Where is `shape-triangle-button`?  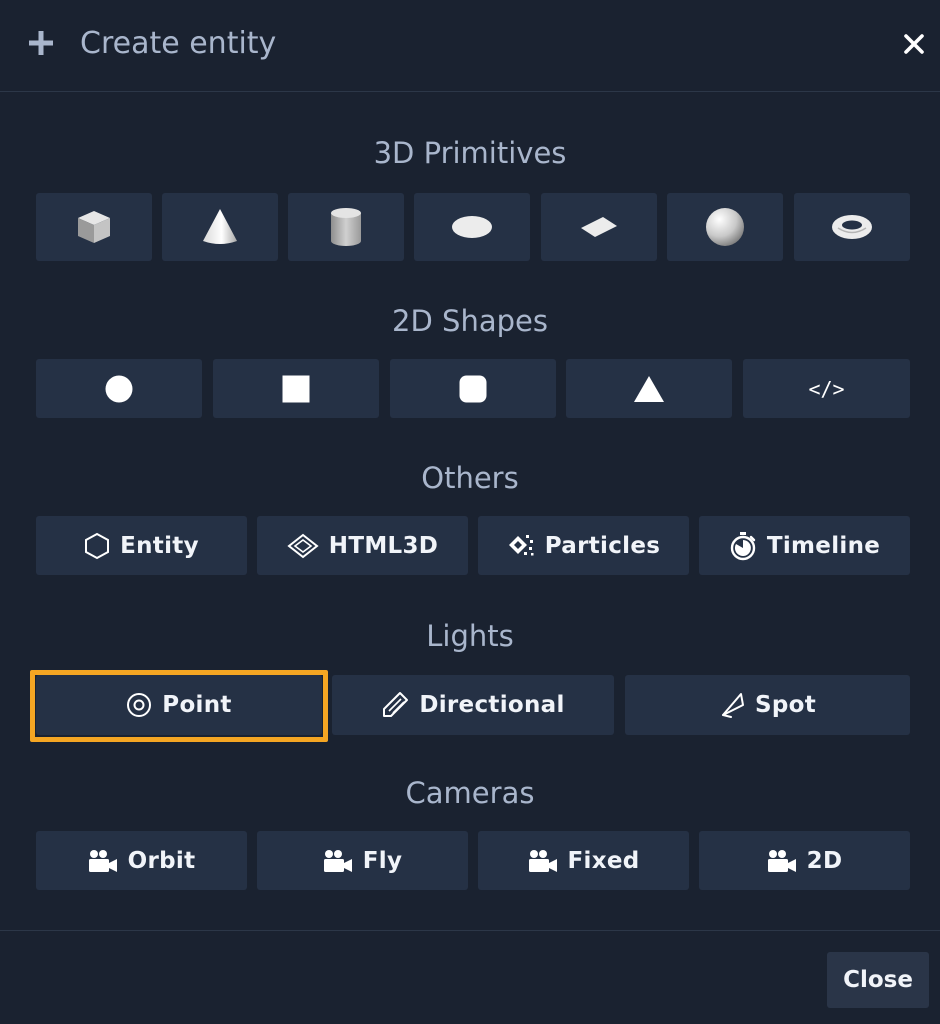 shape-triangle-button is located at coordinates (649, 388).